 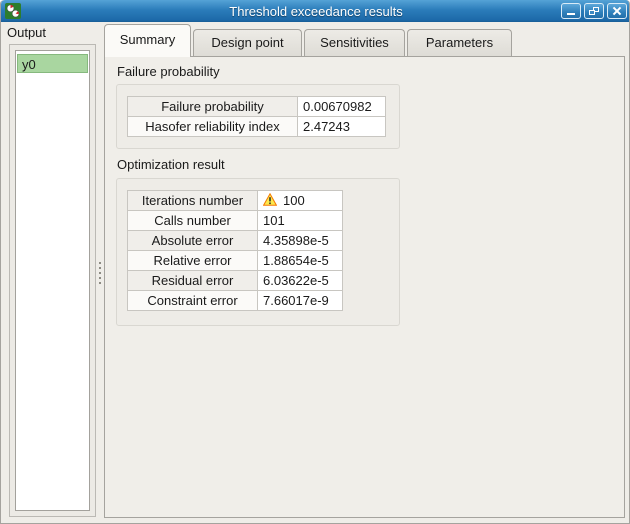 I want to click on app-icon, so click(x=13, y=11).